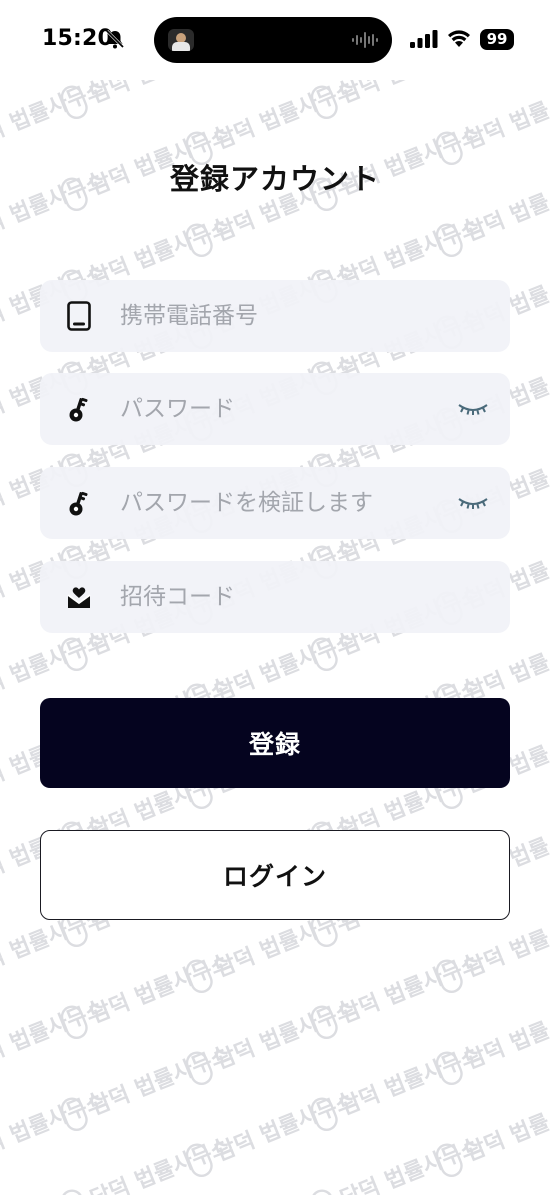 The height and width of the screenshot is (1195, 550). What do you see at coordinates (365, 40) in the screenshot?
I see `audio-waveform-icon` at bounding box center [365, 40].